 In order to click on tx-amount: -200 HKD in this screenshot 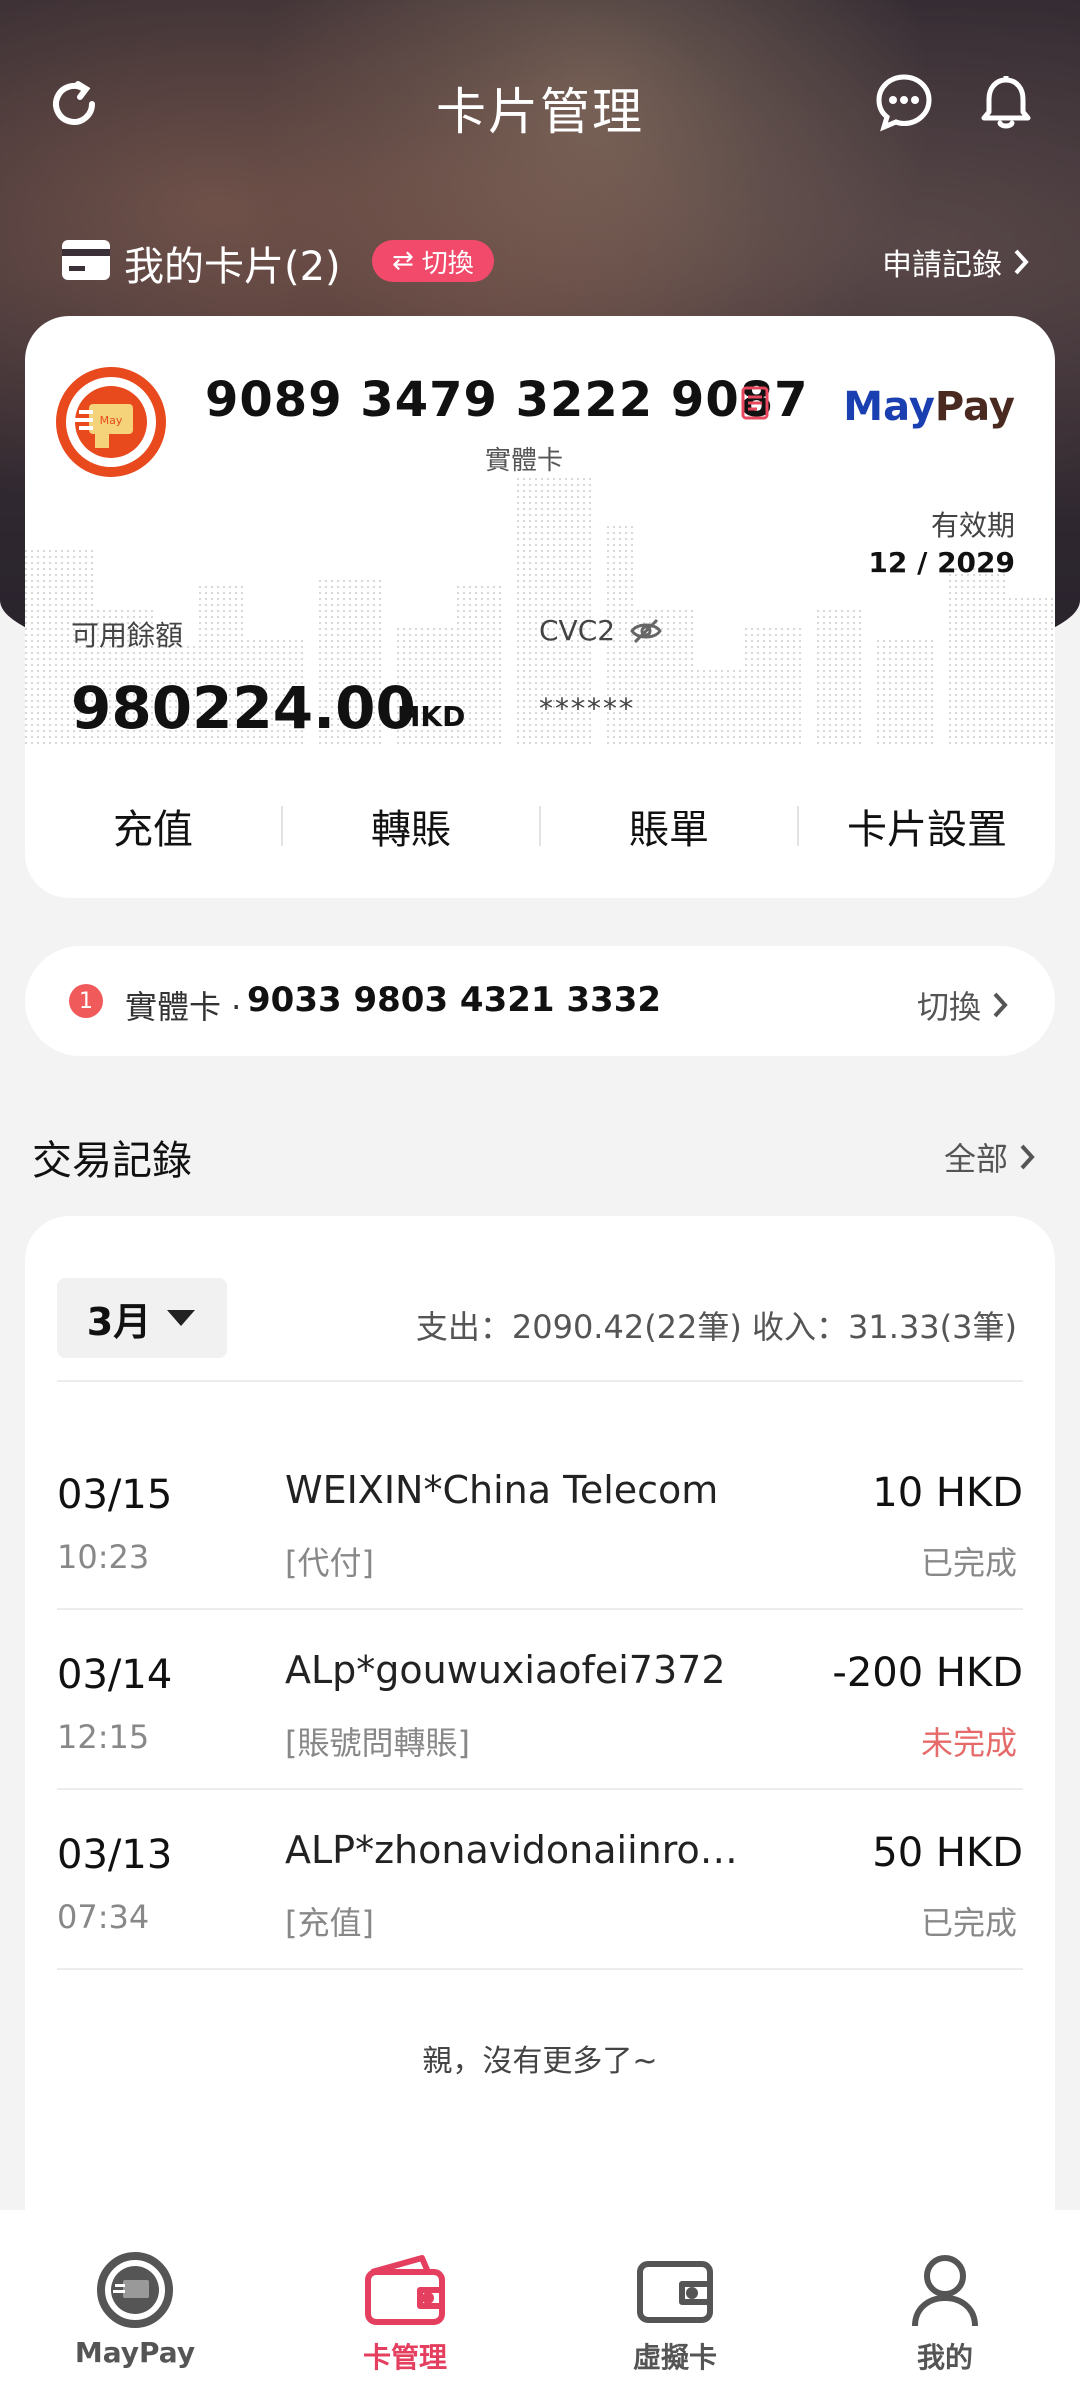, I will do `click(927, 1673)`.